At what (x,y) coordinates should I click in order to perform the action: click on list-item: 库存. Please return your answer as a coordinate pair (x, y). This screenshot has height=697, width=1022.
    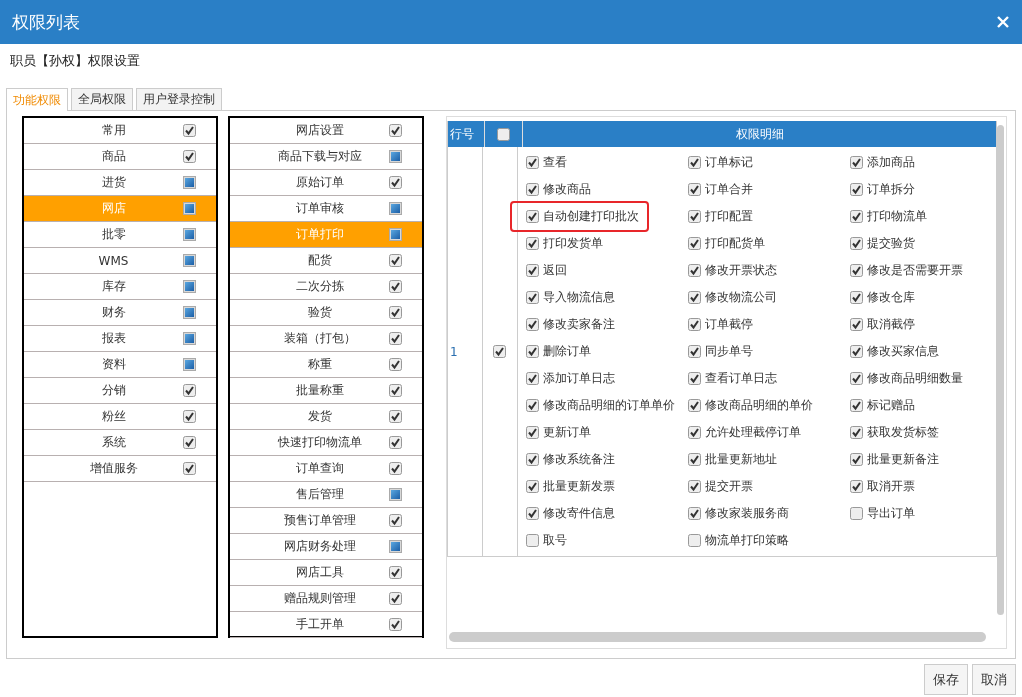
    Looking at the image, I should click on (120, 287).